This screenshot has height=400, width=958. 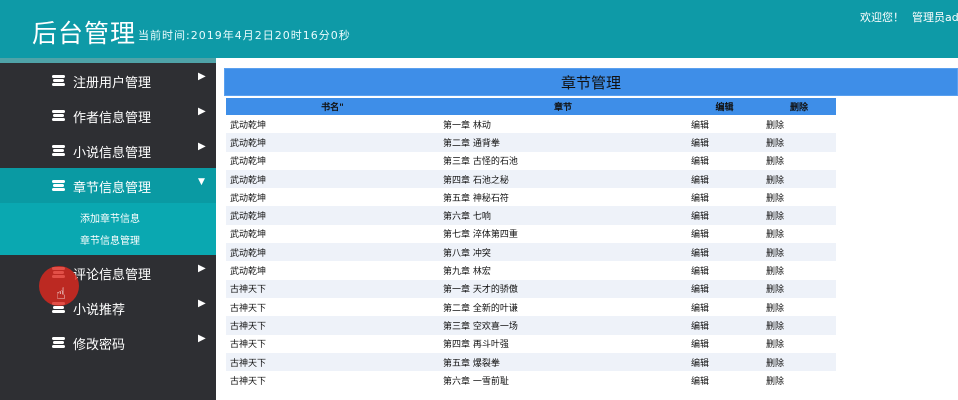 I want to click on sidebar-item-authors: 作者信息管理 ▶, so click(x=108, y=115).